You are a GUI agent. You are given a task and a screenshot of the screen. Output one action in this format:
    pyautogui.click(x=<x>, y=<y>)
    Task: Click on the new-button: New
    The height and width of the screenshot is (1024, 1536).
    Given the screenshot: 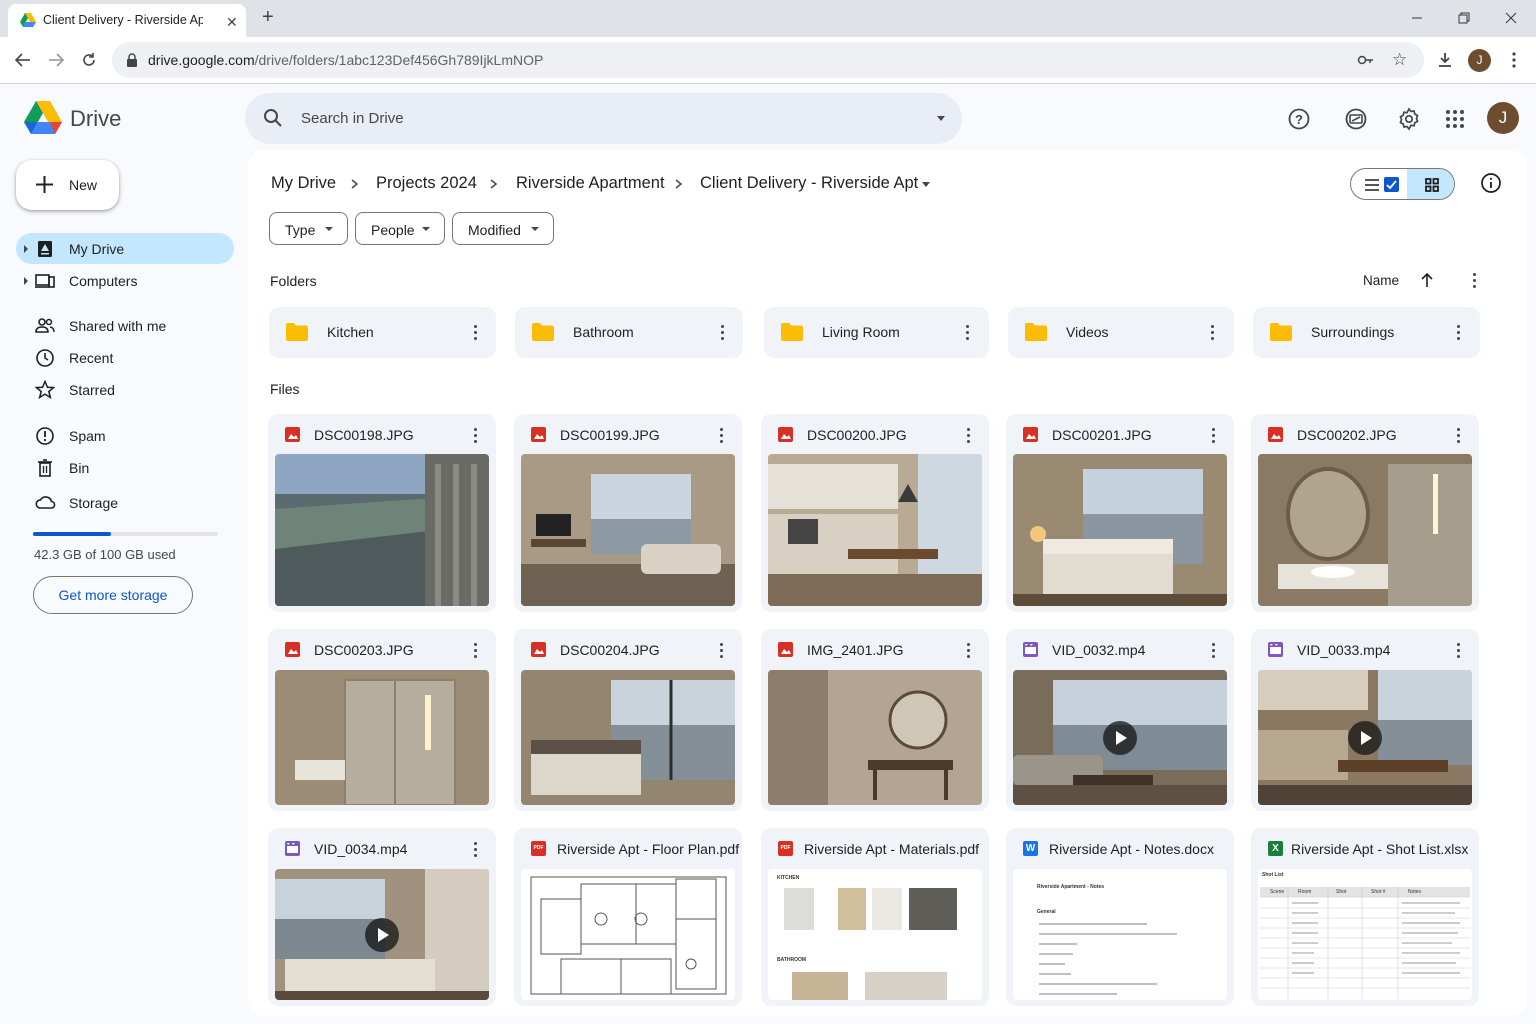 What is the action you would take?
    pyautogui.click(x=67, y=185)
    